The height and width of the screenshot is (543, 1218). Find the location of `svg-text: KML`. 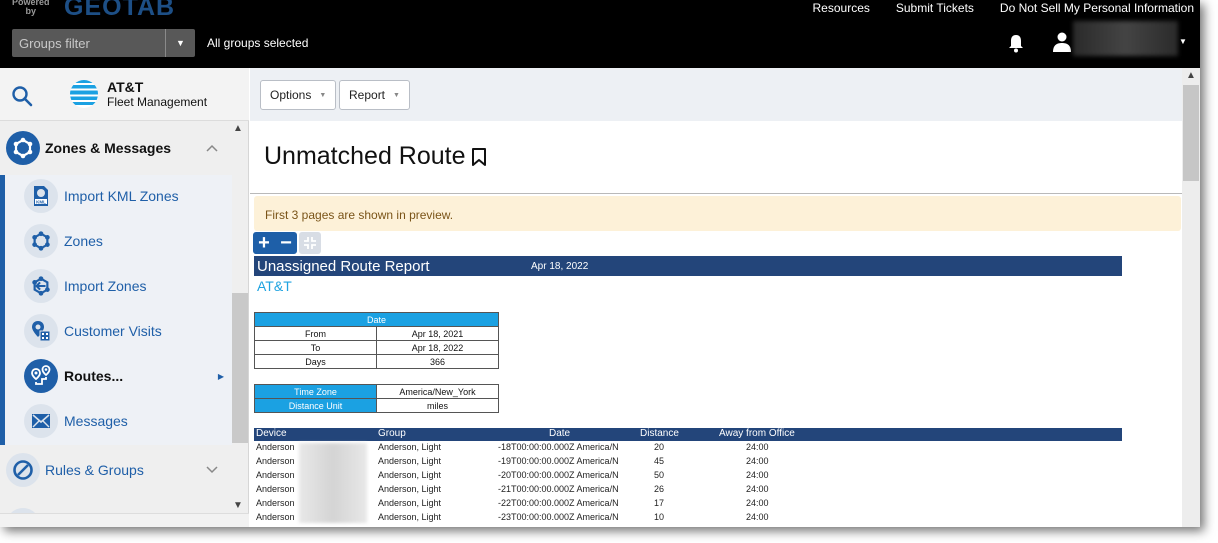

svg-text: KML is located at coordinates (41, 201).